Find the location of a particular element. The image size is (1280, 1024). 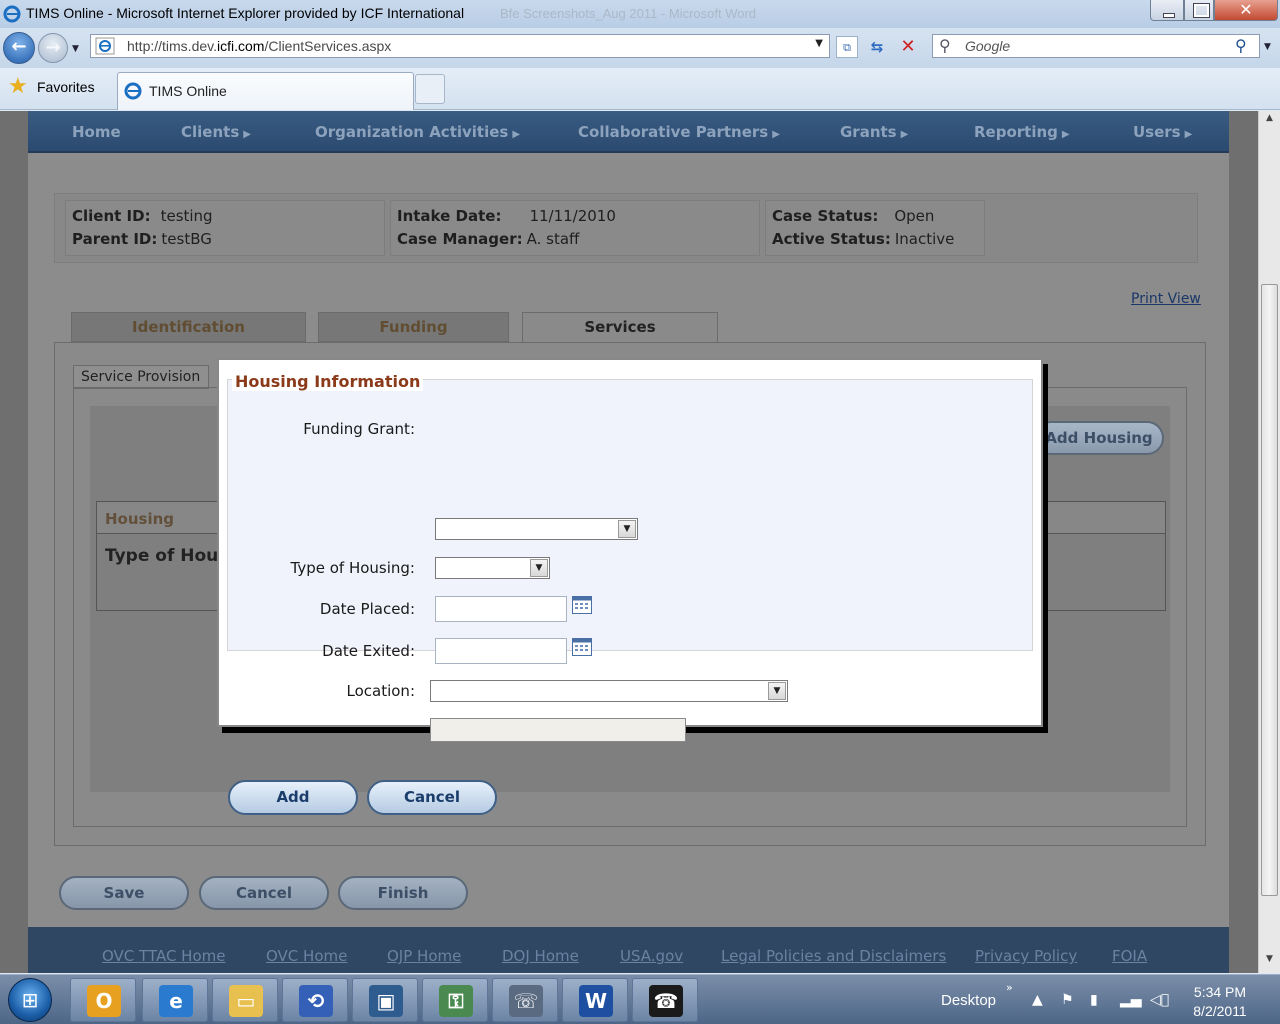

back-button: ← is located at coordinates (19, 48).